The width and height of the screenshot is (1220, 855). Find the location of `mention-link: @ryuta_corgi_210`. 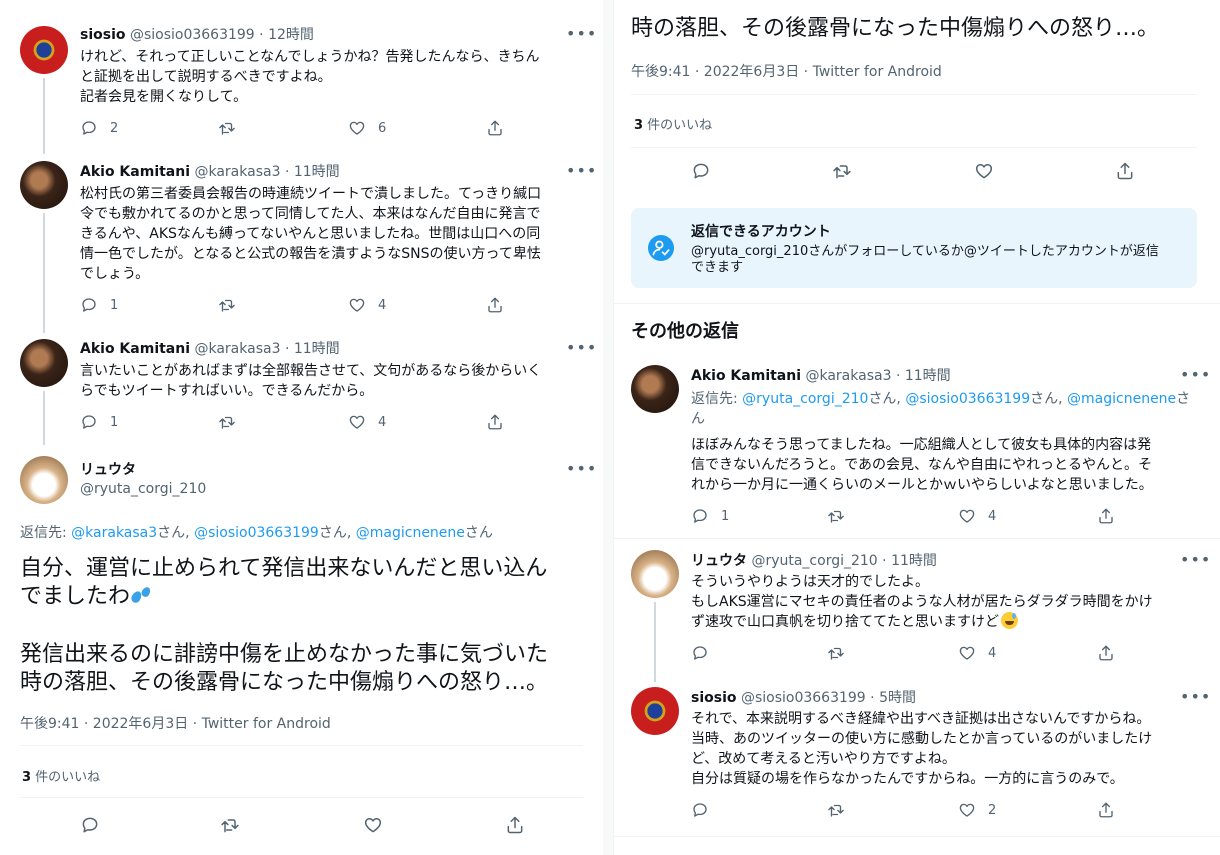

mention-link: @ryuta_corgi_210 is located at coordinates (805, 399).